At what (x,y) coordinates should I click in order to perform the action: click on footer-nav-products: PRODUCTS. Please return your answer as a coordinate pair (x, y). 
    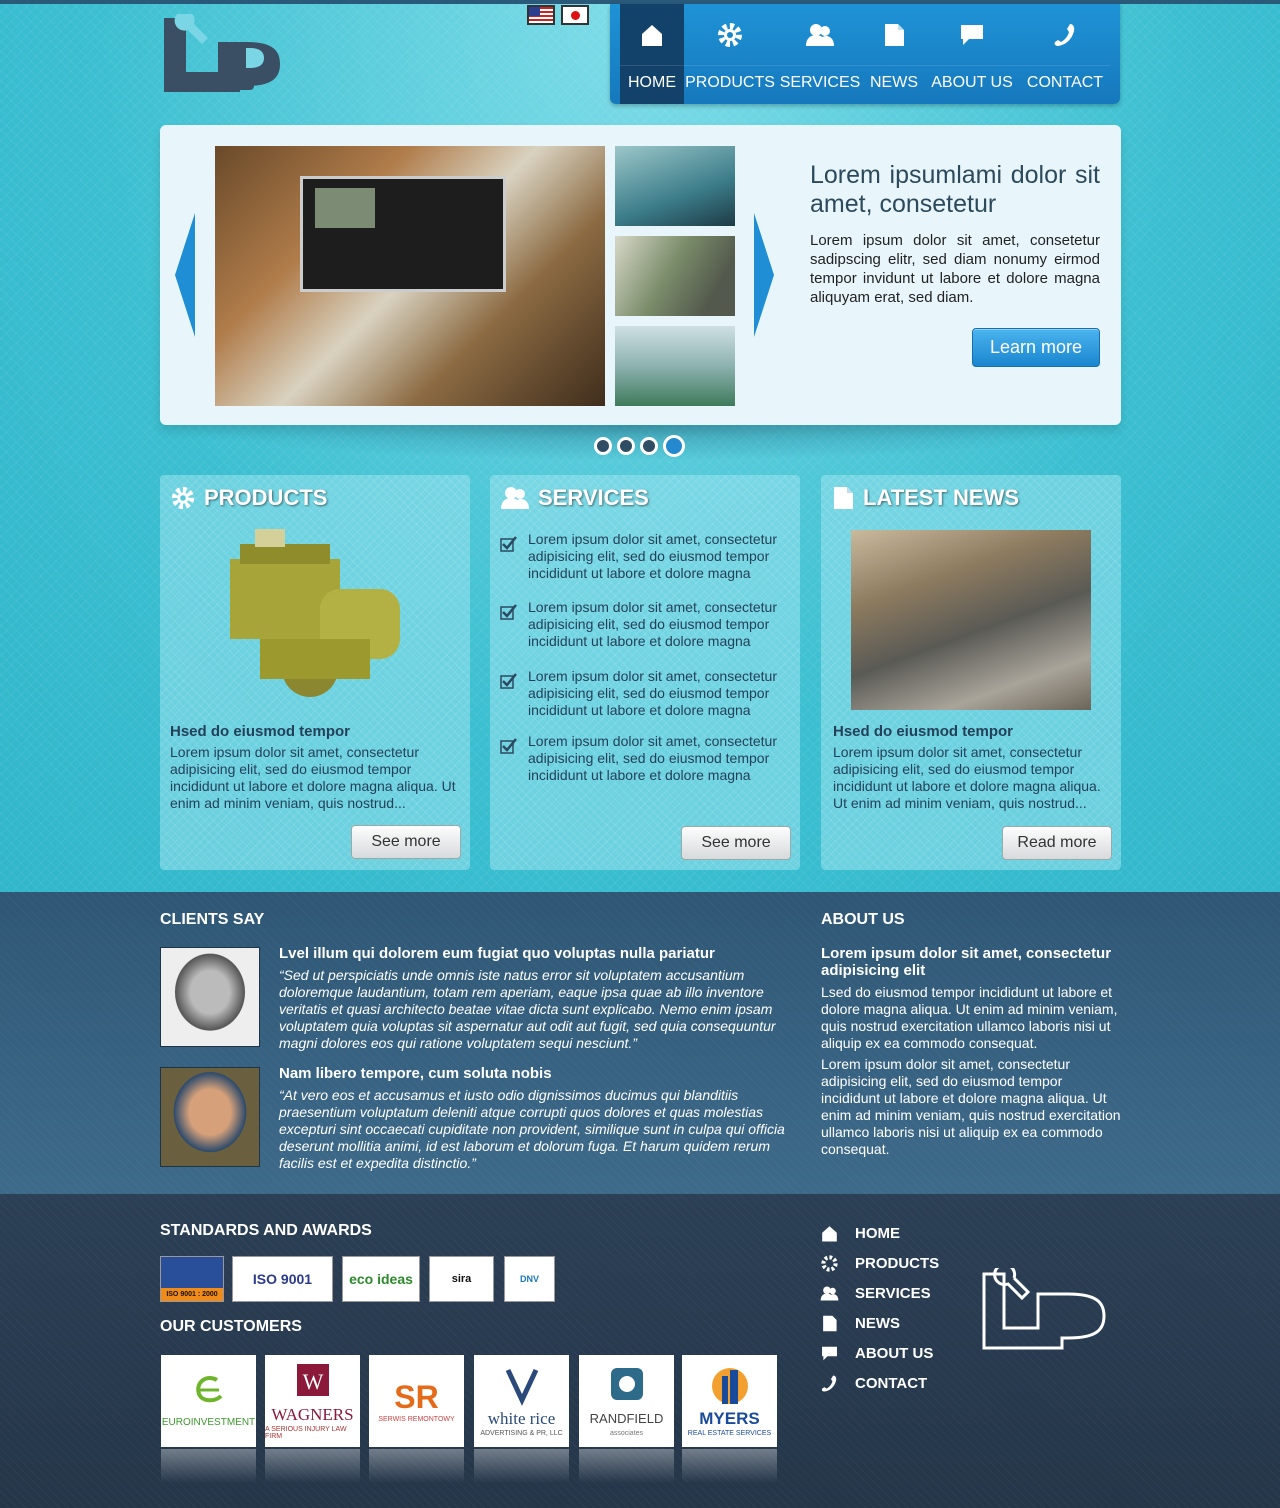
    Looking at the image, I should click on (879, 1263).